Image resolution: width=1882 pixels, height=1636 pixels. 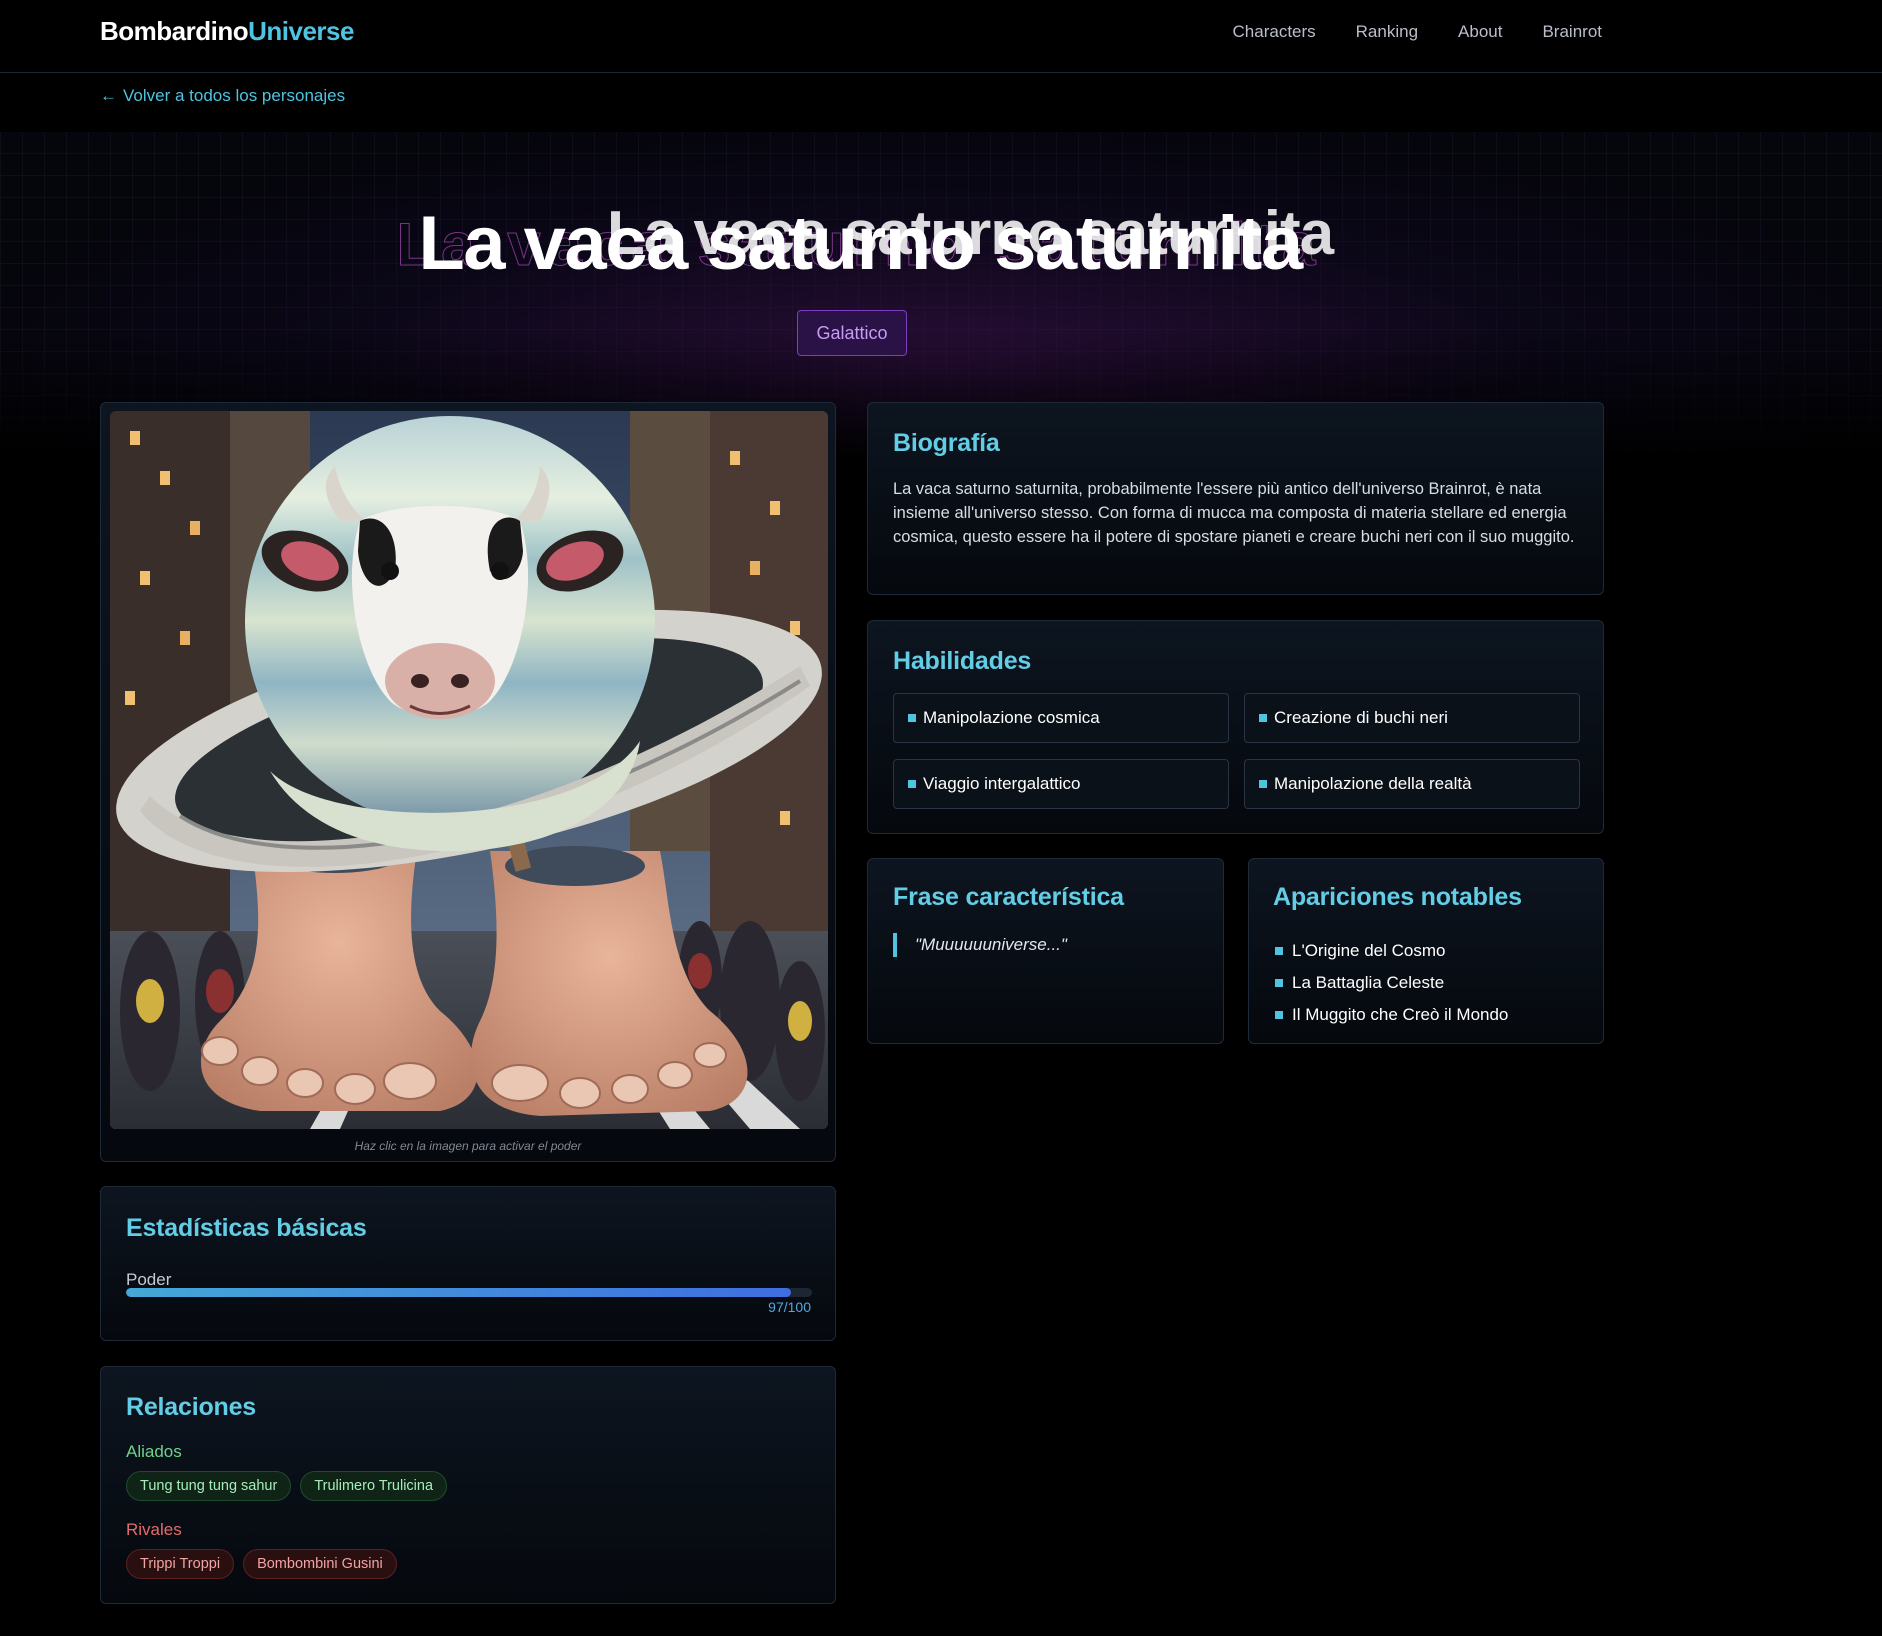 I want to click on biography-heading: Biografía, so click(x=946, y=443).